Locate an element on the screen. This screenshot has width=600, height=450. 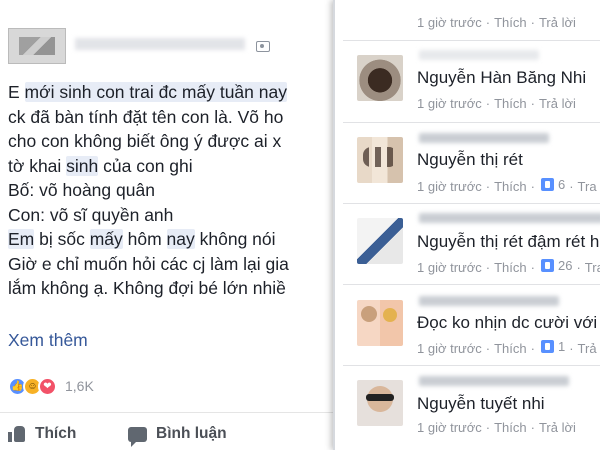
post-line: lắm không ạ. Không đợi bé lớn nhiề is located at coordinates (147, 288).